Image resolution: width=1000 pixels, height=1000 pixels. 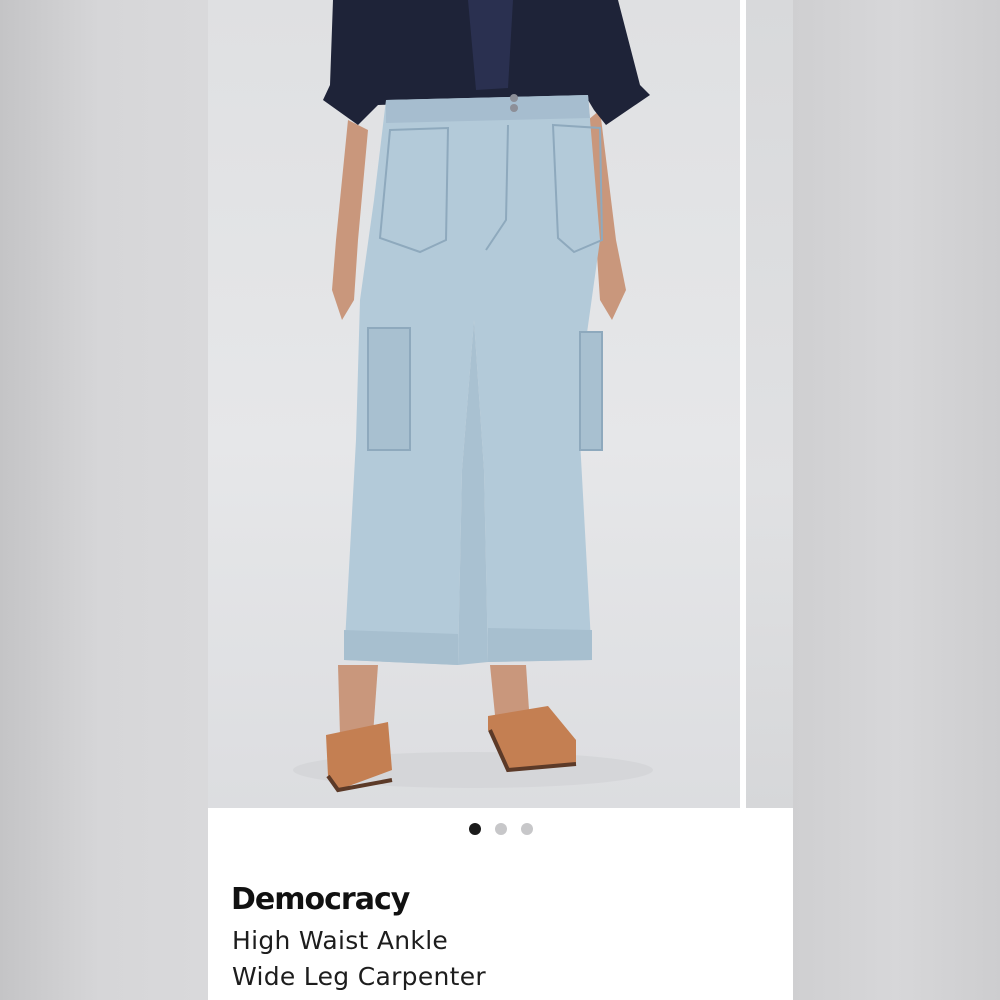 I want to click on next-product-image-peek, so click(x=769, y=404).